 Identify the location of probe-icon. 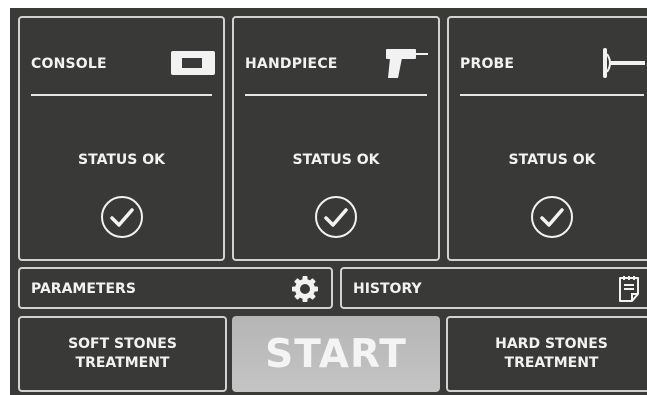
(624, 63).